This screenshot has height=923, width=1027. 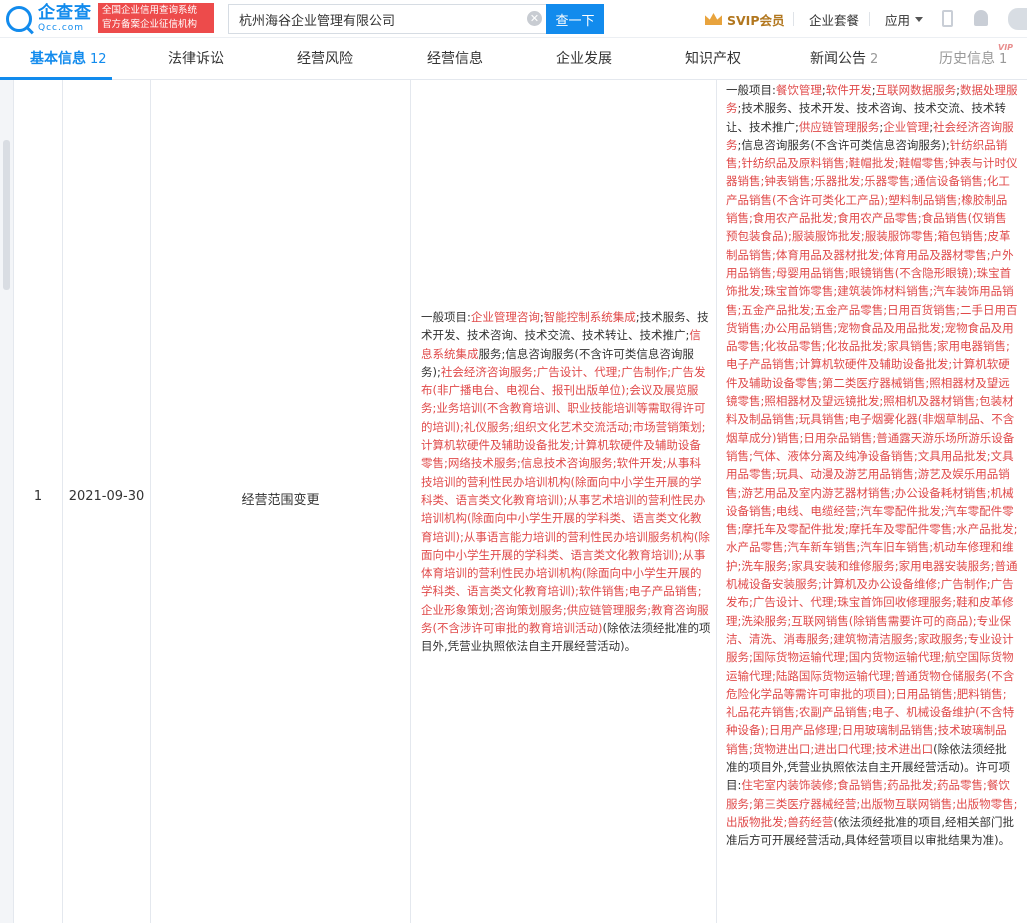 What do you see at coordinates (325, 59) in the screenshot?
I see `tab-business-risk: 经营风险` at bounding box center [325, 59].